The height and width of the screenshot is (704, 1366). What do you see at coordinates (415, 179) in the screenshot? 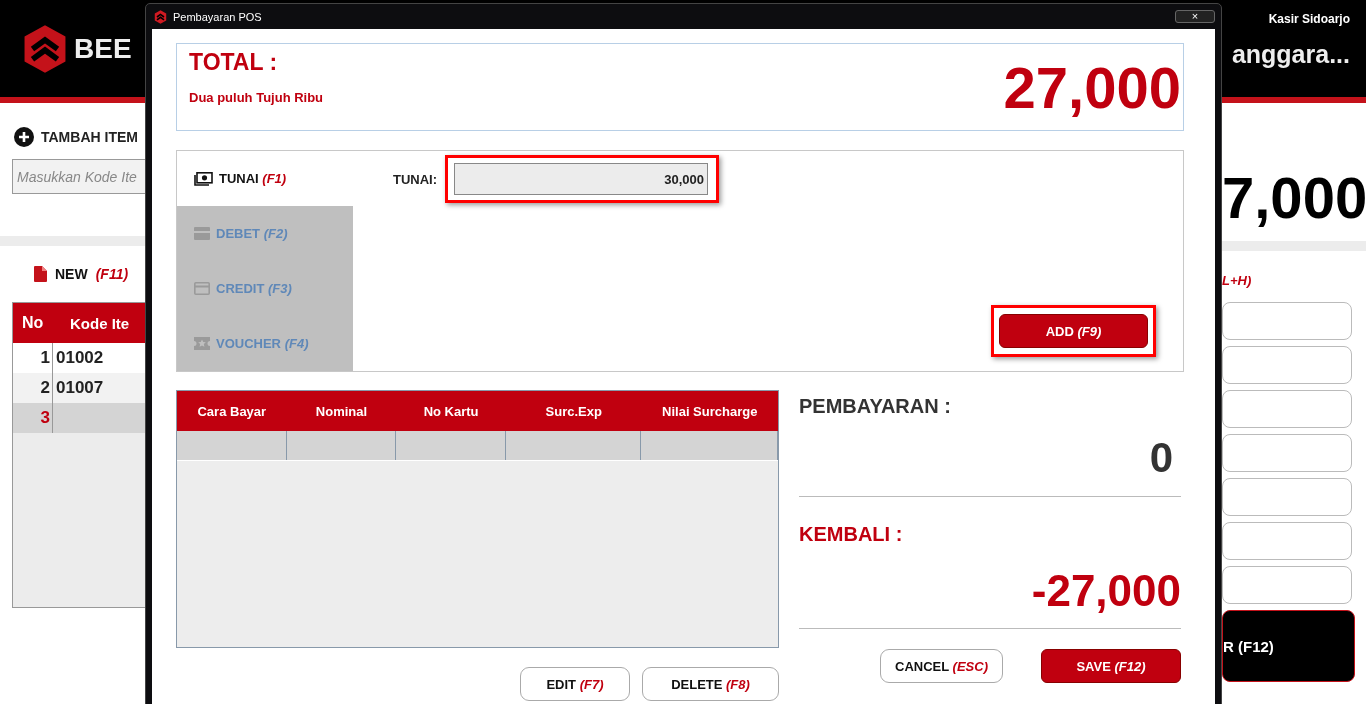
I see `cash-label: TUNAI:` at bounding box center [415, 179].